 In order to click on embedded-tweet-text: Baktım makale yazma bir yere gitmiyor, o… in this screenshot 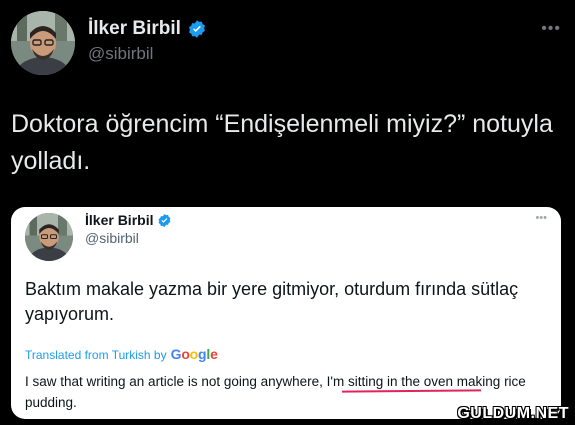, I will do `click(272, 301)`.